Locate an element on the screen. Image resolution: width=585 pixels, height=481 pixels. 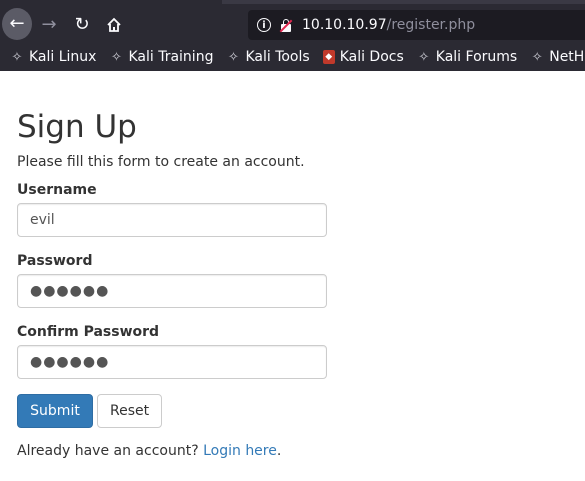
reset-button: Reset is located at coordinates (129, 411).